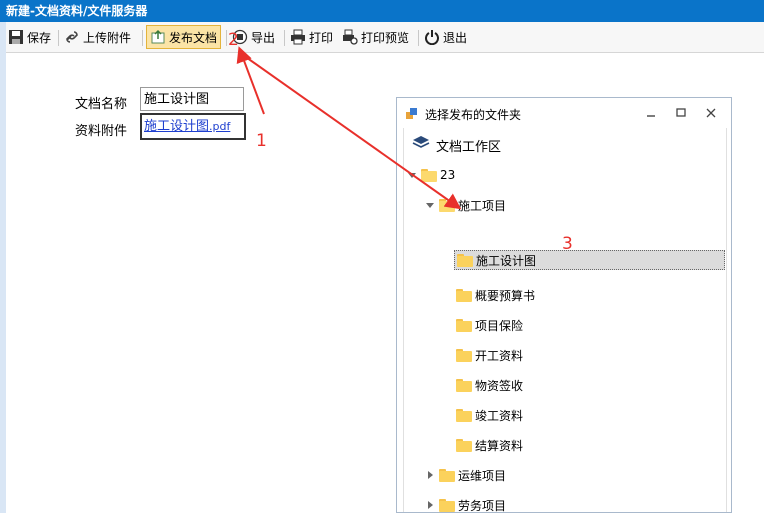 The image size is (764, 515). I want to click on layers-icon, so click(421, 145).